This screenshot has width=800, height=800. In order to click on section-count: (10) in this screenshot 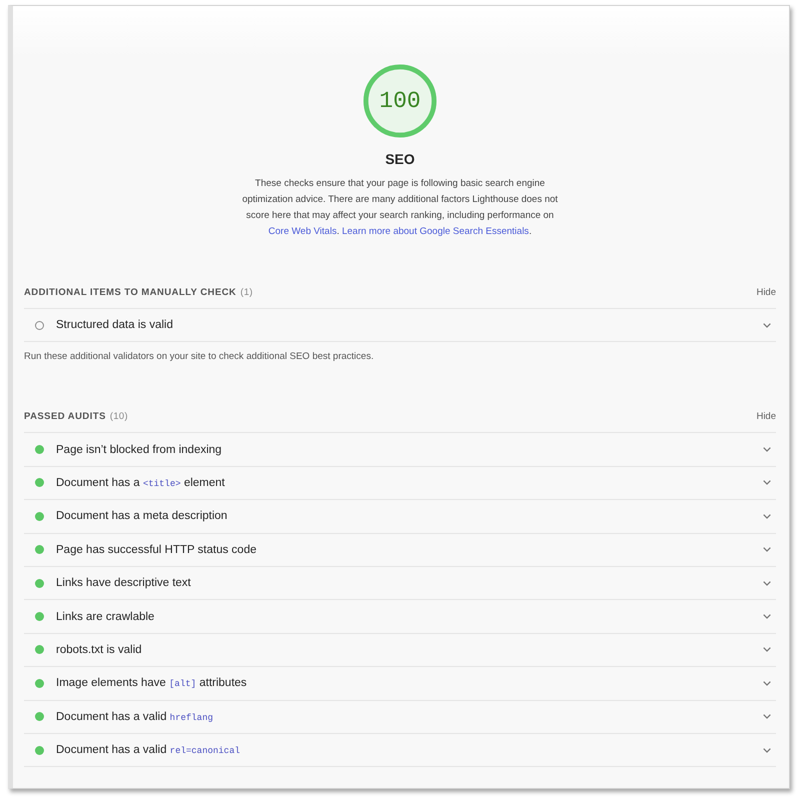, I will do `click(119, 416)`.